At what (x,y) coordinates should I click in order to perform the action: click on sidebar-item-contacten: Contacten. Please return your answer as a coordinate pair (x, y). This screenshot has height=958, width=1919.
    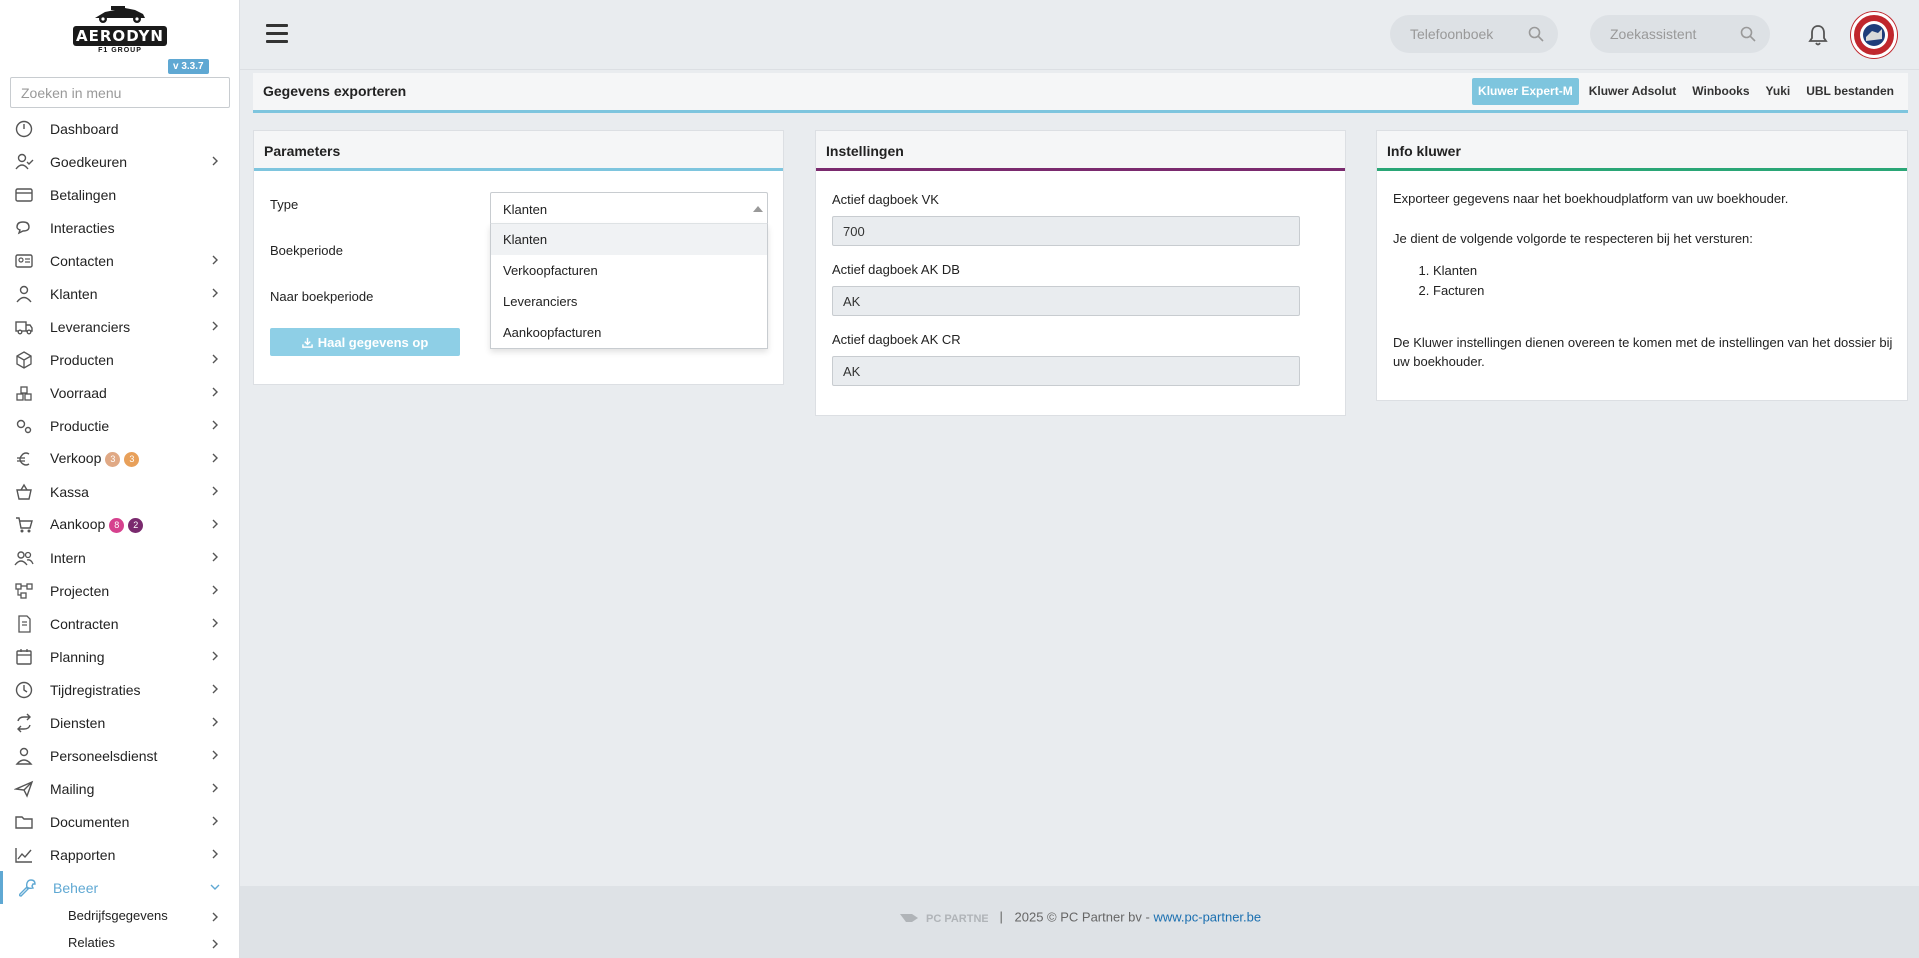
    Looking at the image, I should click on (119, 260).